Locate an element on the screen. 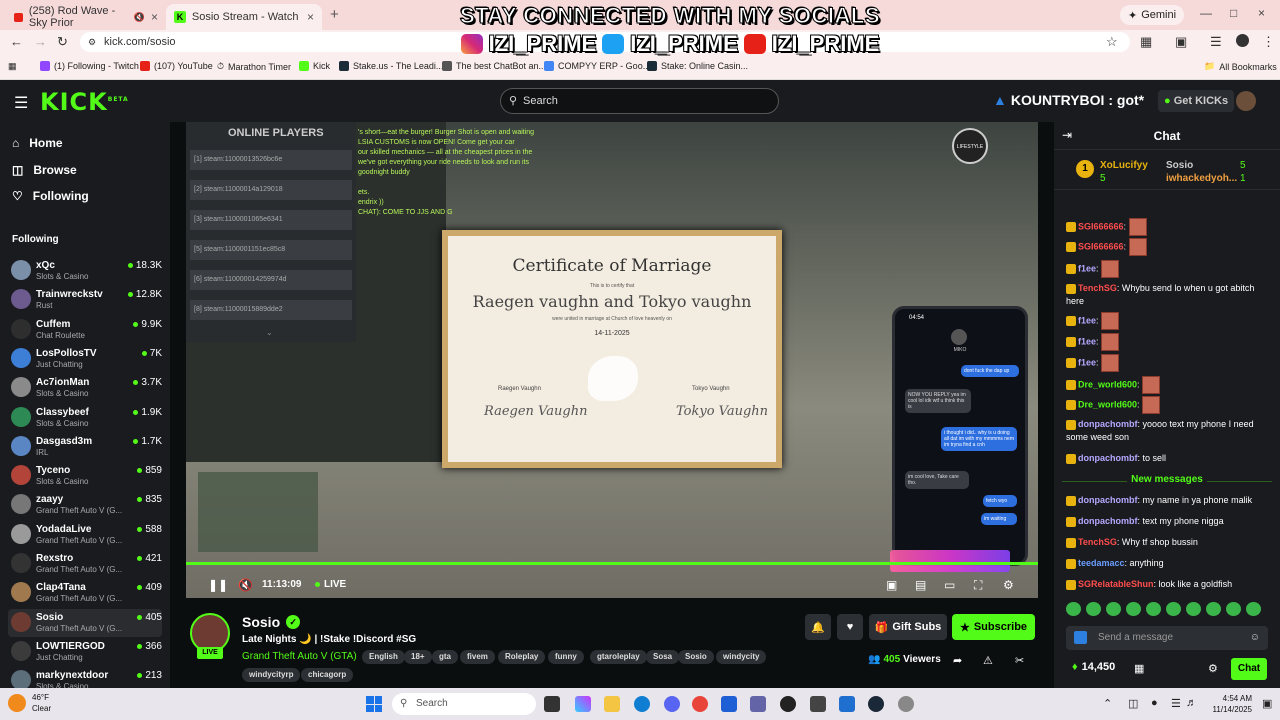 The image size is (1280, 720). steam-icon is located at coordinates (876, 704).